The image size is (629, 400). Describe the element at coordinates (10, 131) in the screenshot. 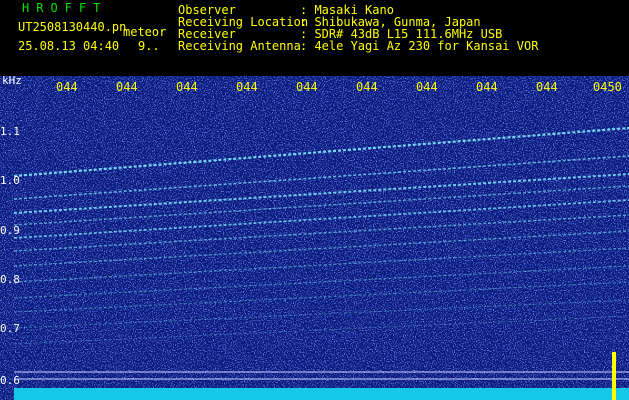

I see `freq-tick-label: 1.1` at that location.